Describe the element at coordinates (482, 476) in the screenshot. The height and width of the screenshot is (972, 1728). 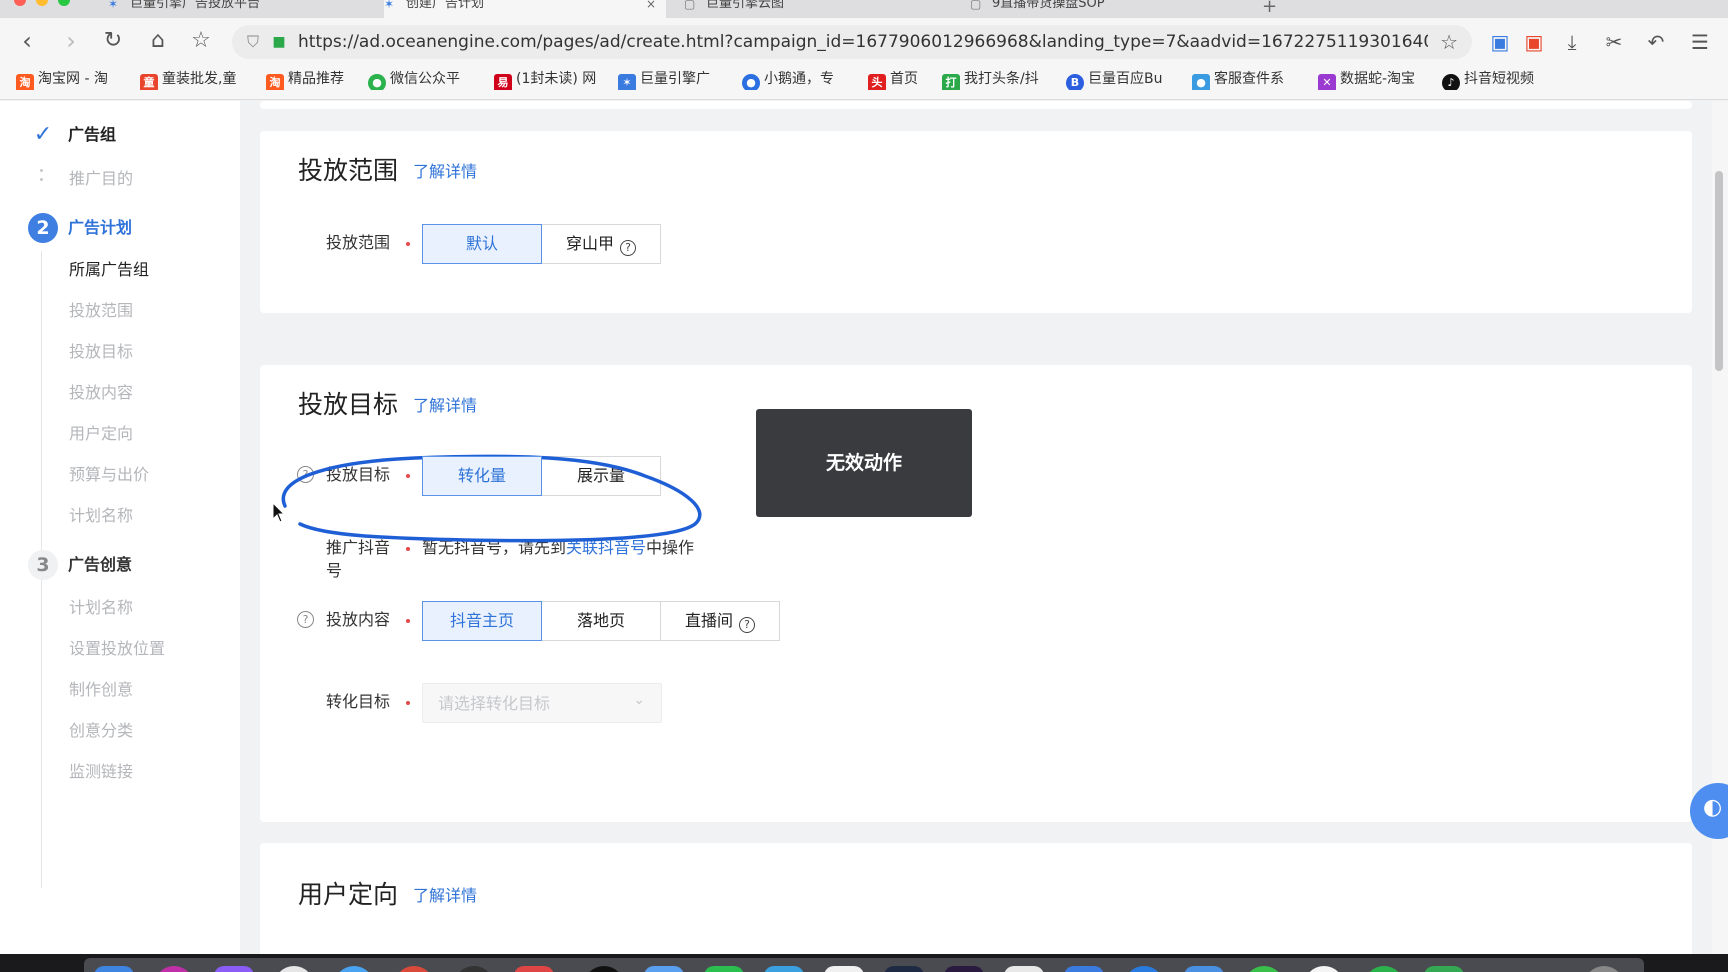
I see `goal-option-conversion: 转化量` at that location.